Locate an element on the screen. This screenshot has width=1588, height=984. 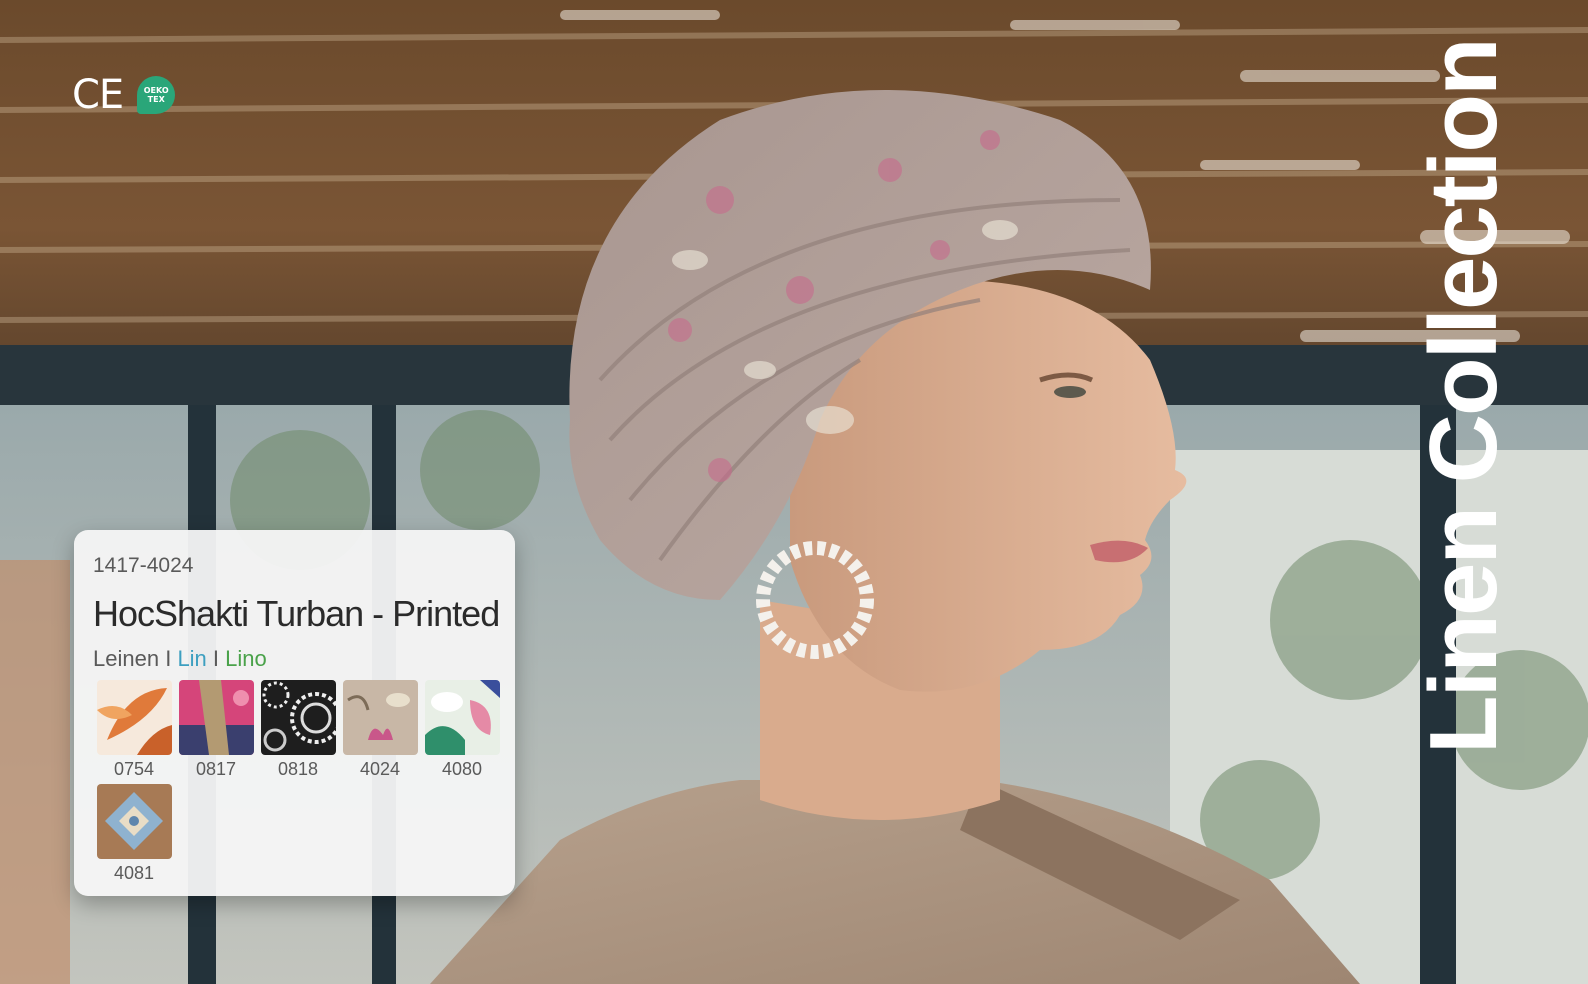
mandala-swatch-icon is located at coordinates (298, 717).